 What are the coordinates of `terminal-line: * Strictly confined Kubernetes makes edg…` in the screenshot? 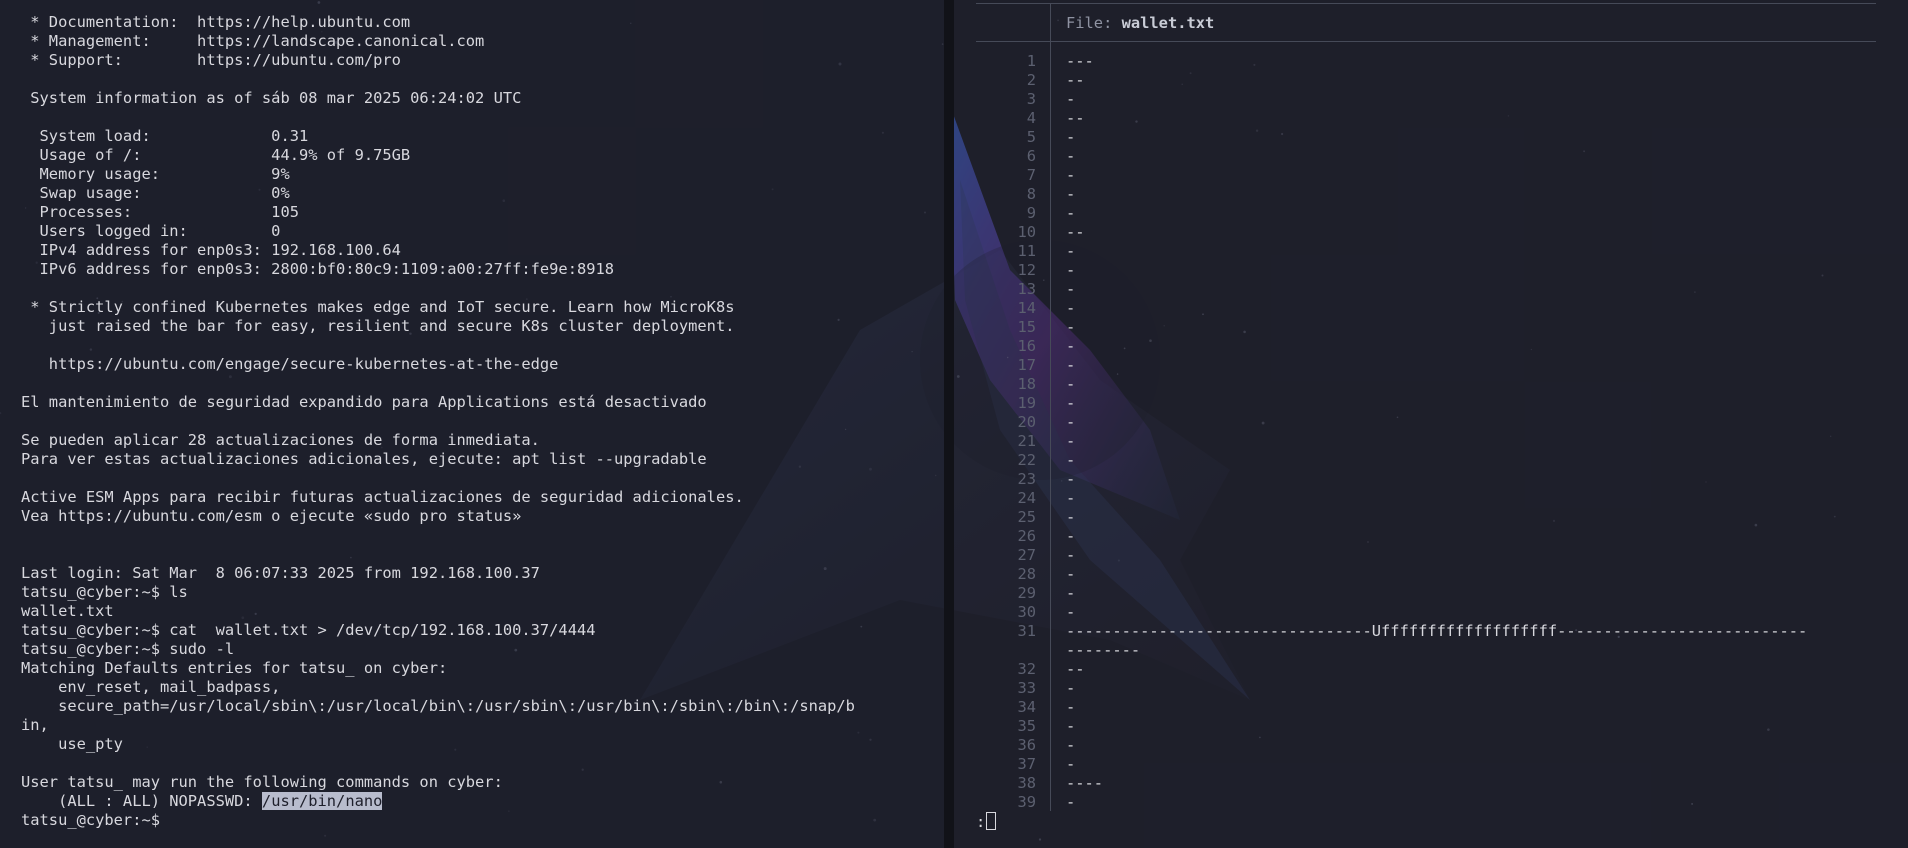 It's located at (378, 307).